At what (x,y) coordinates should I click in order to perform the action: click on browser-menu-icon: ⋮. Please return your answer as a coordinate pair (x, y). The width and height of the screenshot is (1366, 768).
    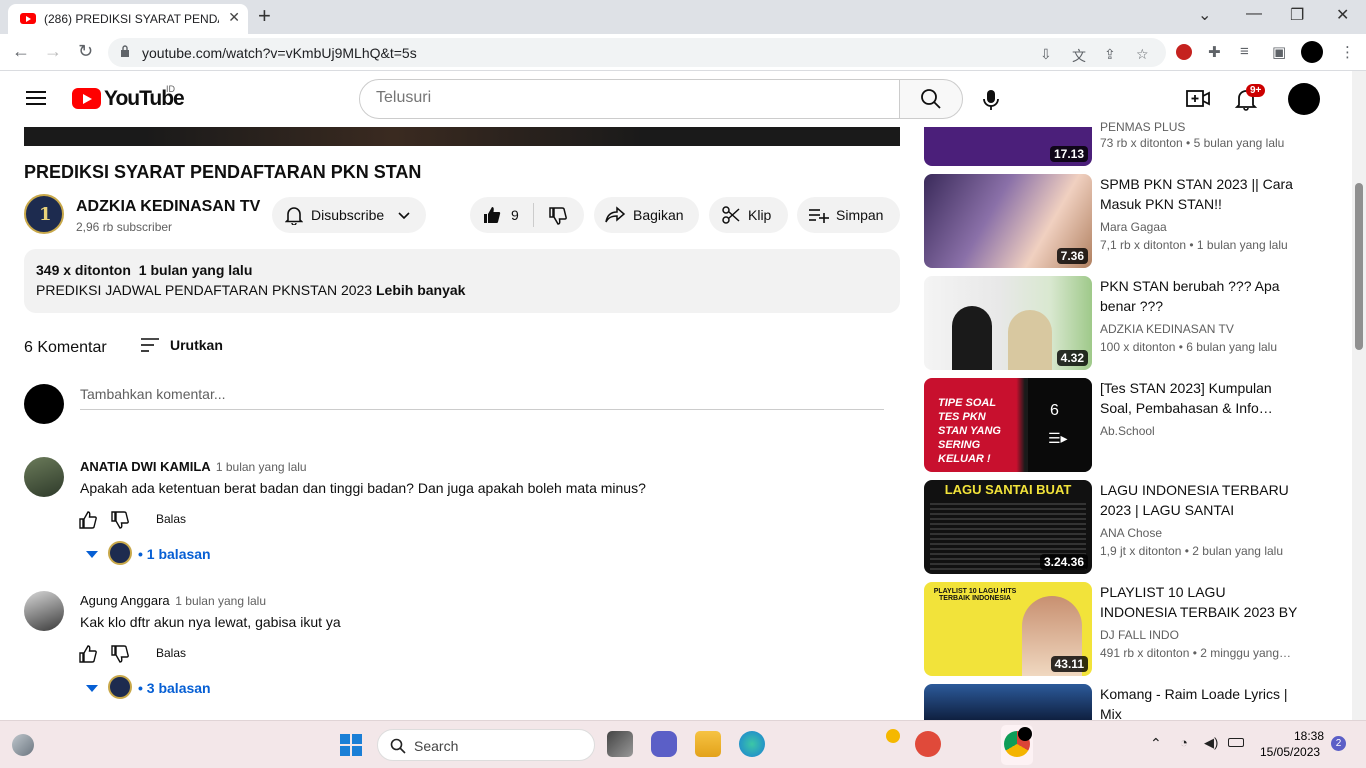
    Looking at the image, I should click on (1347, 52).